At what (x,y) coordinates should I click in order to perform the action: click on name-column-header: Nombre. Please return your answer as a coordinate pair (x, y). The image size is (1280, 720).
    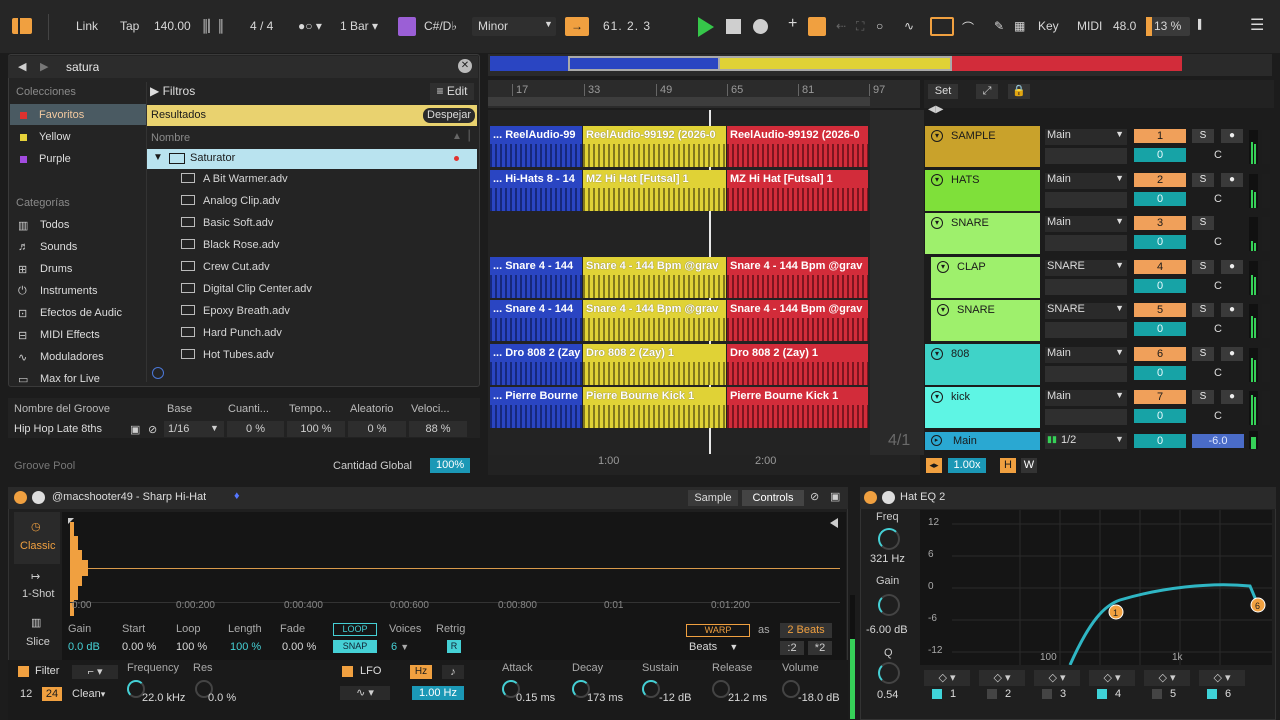
    Looking at the image, I should click on (170, 138).